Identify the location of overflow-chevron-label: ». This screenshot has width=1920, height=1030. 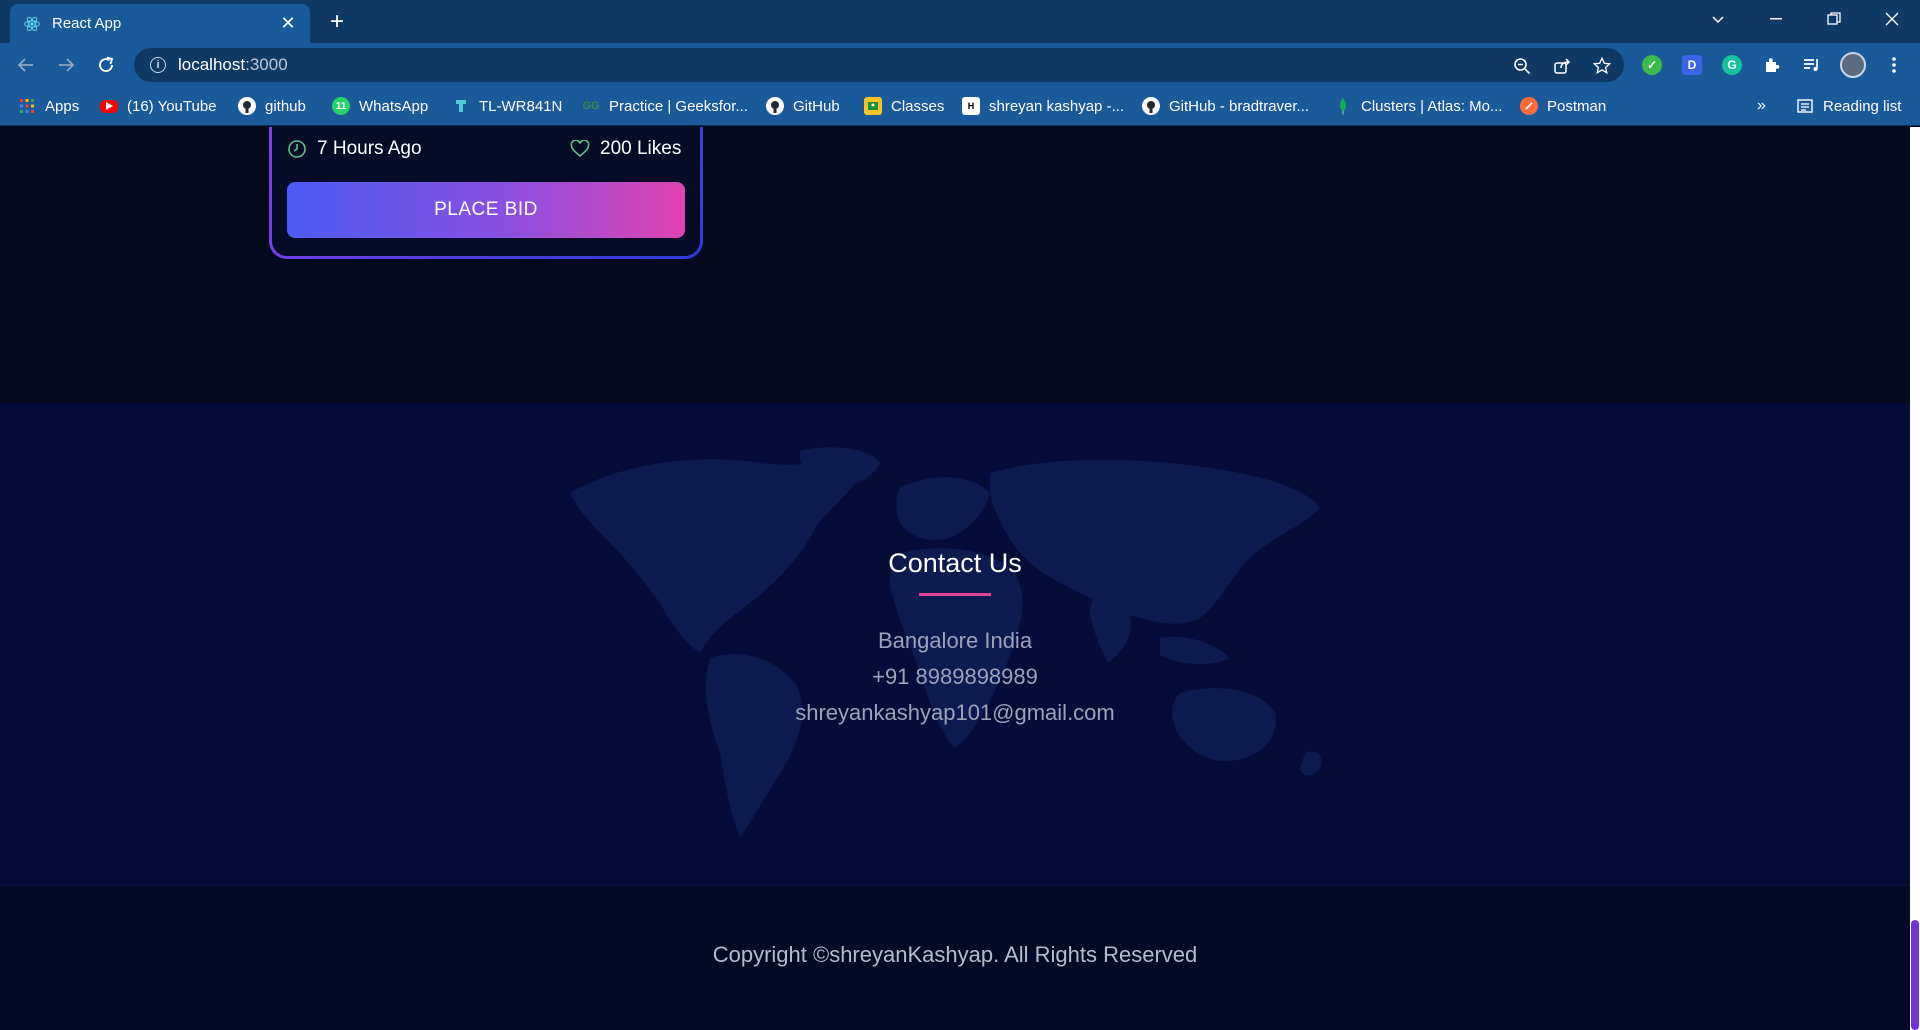
(1761, 105).